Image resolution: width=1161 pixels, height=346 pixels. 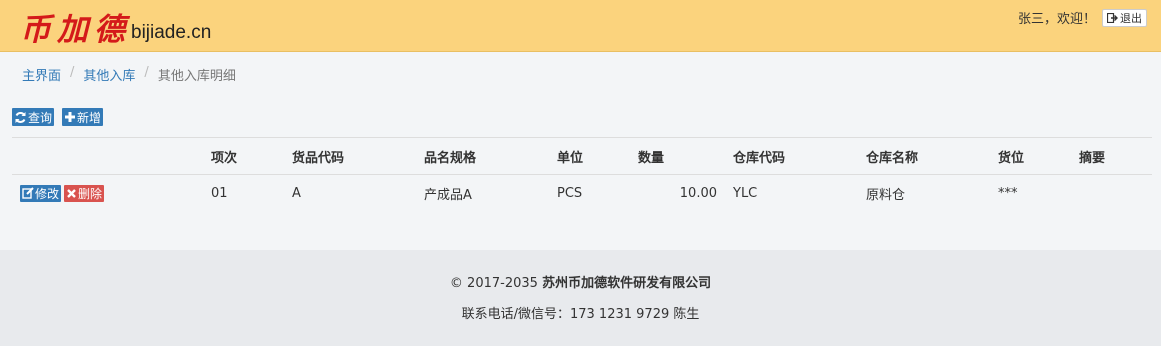 I want to click on logout-label: 退出, so click(x=1131, y=18).